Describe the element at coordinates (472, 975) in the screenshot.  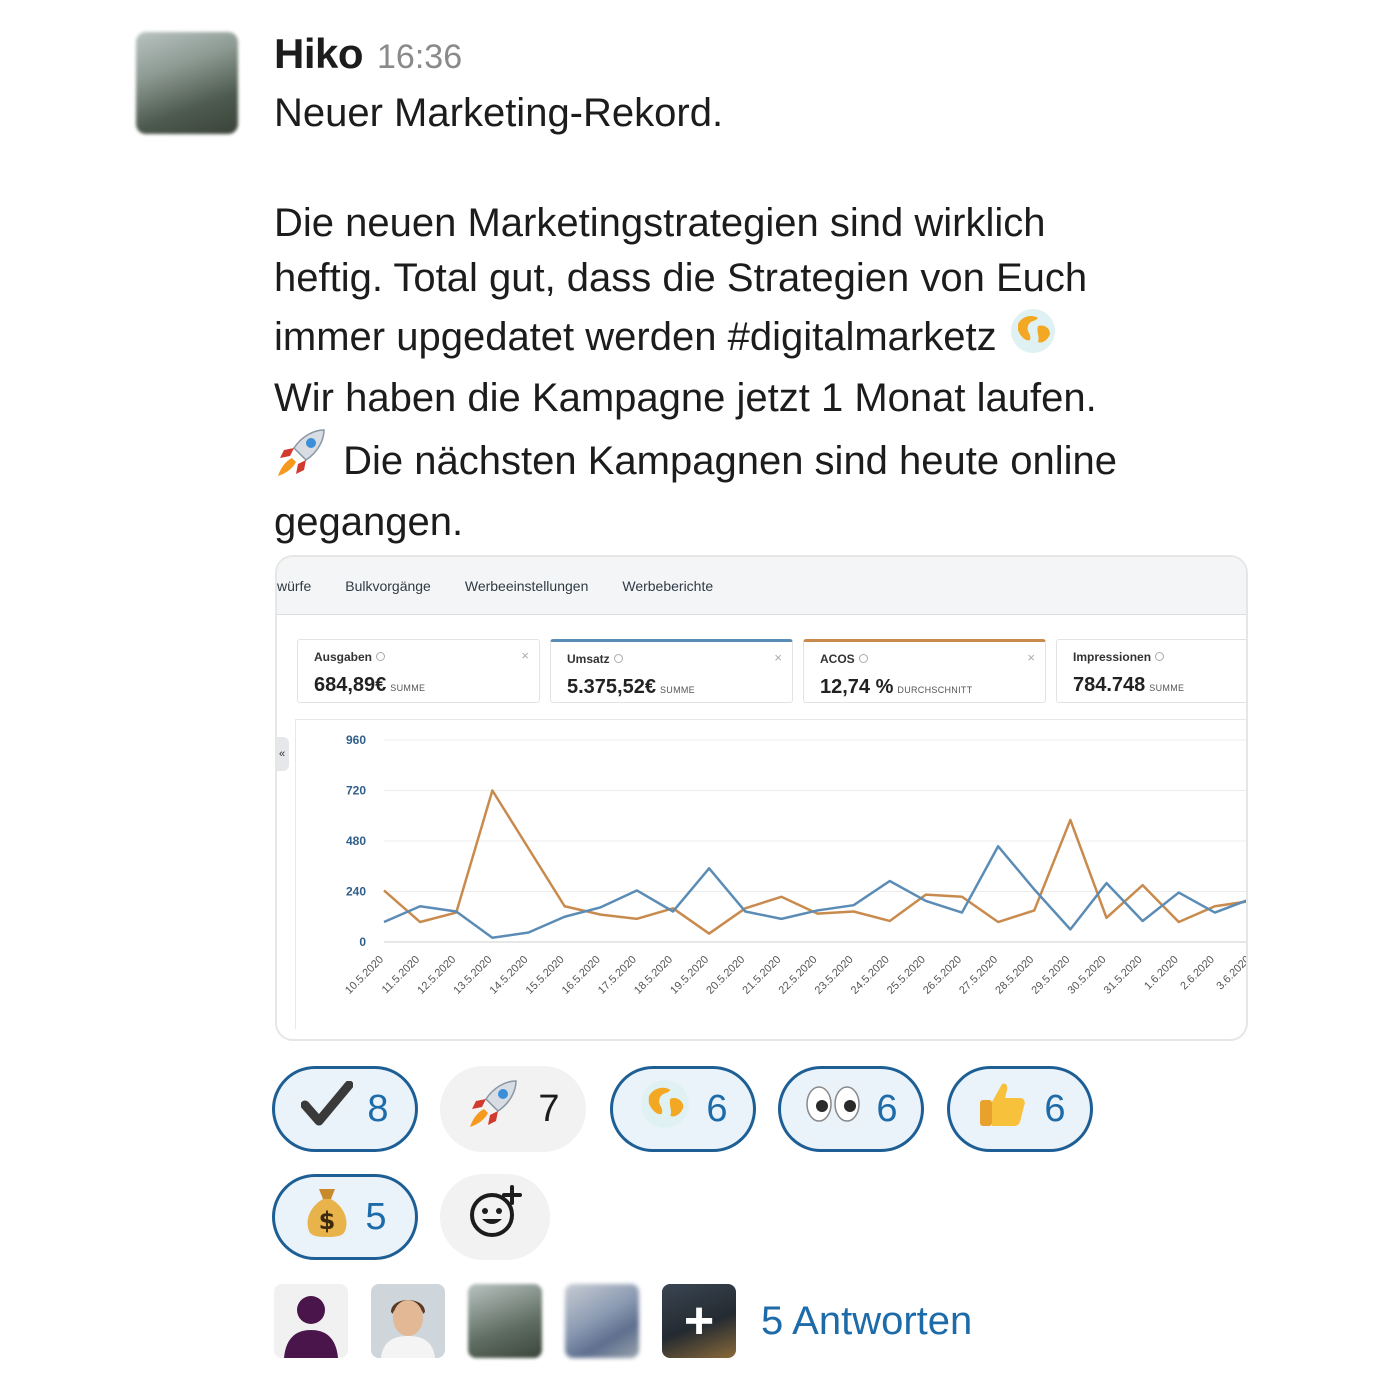
I see `x-tick-label: 13.5.2020` at that location.